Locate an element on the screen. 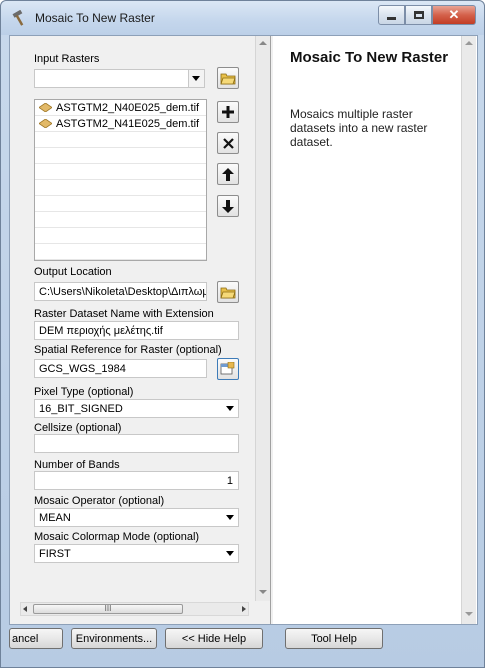 This screenshot has width=485, height=669. remove-icon is located at coordinates (228, 143).